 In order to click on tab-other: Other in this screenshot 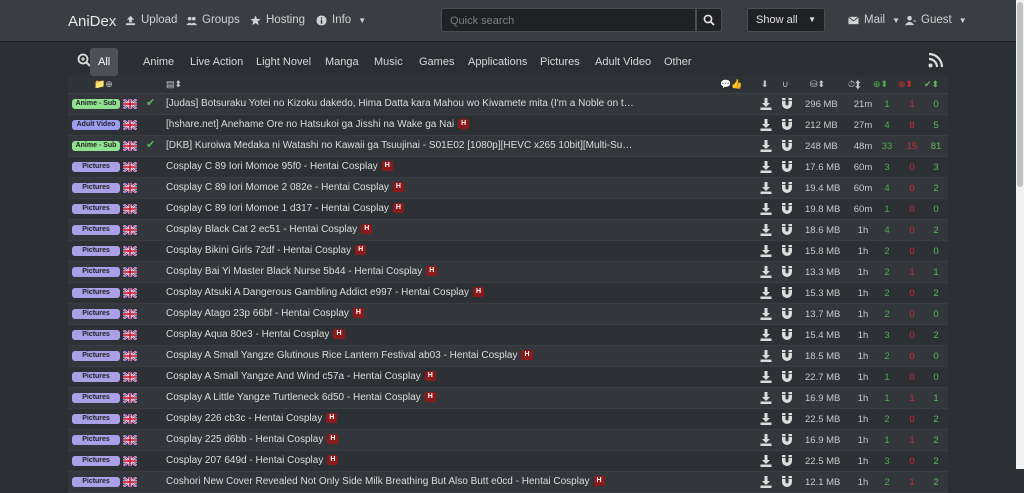, I will do `click(678, 62)`.